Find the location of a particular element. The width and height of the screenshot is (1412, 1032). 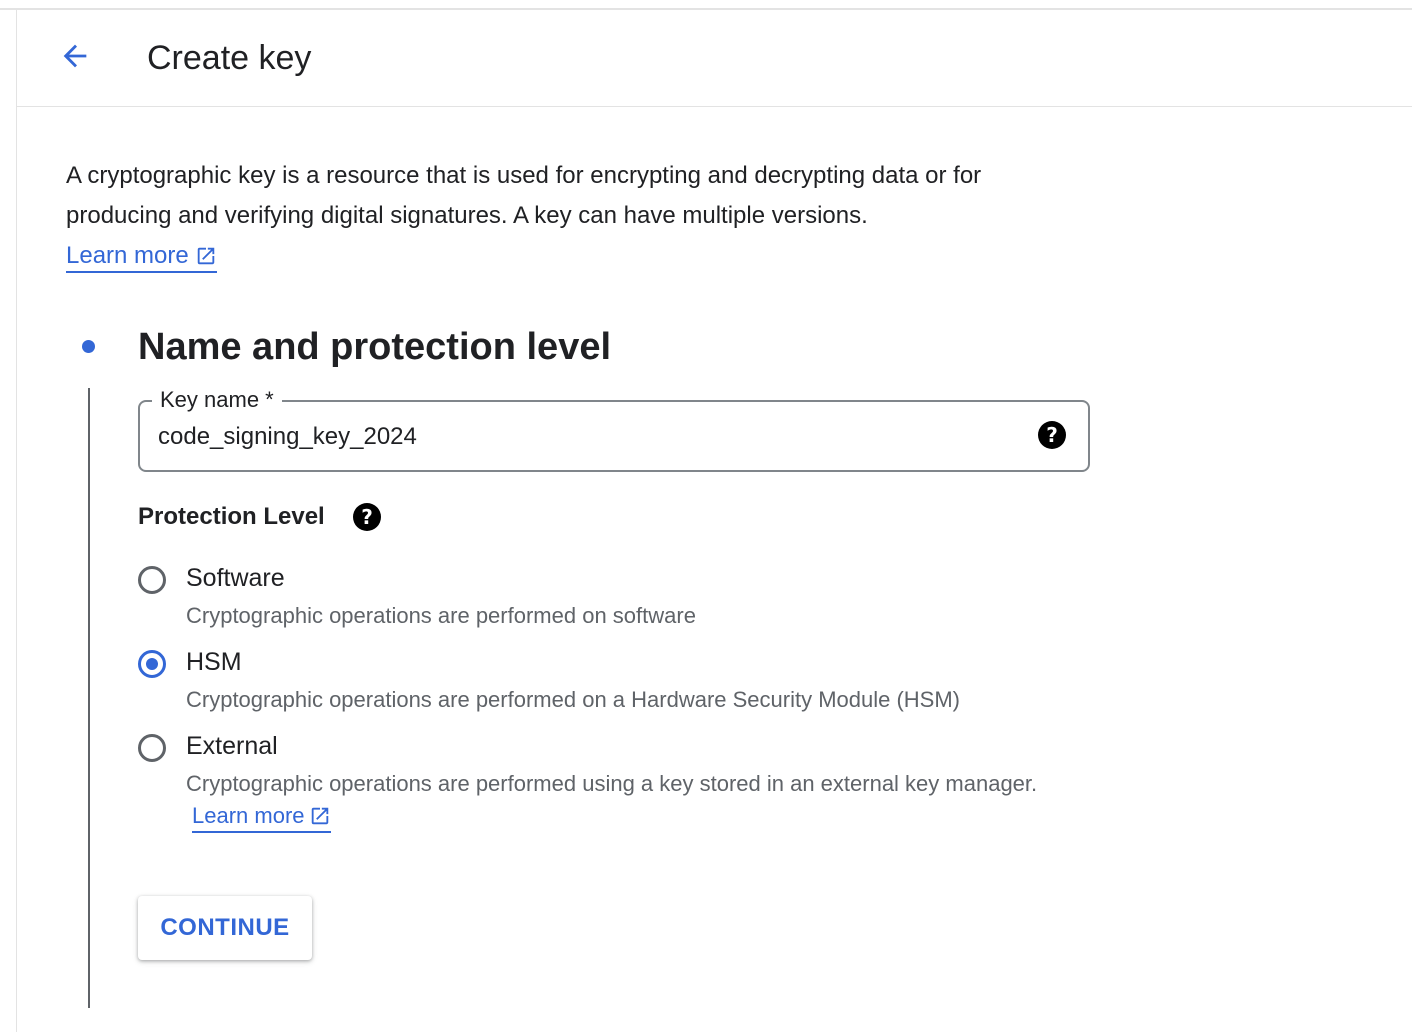

external-radio is located at coordinates (152, 748).